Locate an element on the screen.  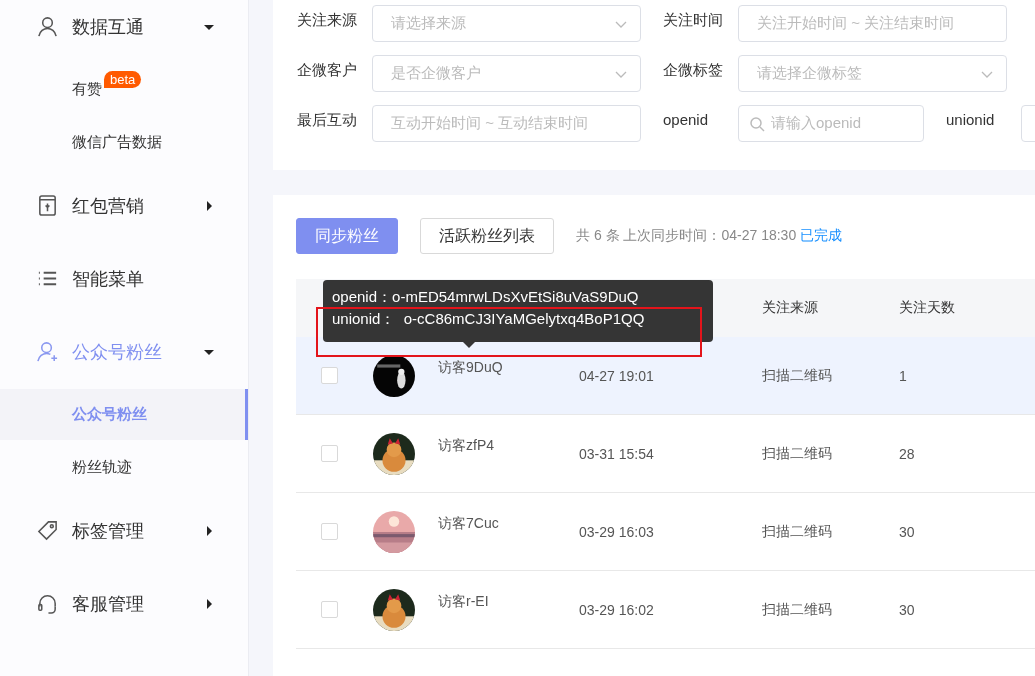
filter-label: 关注时间 is located at coordinates (693, 20).